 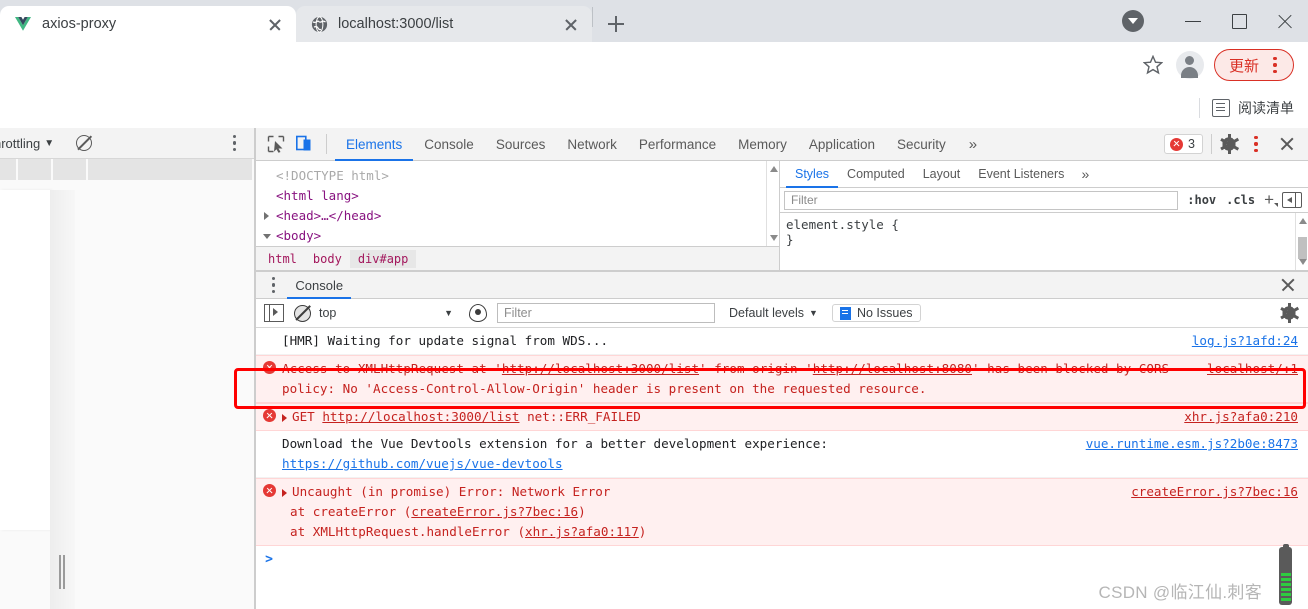 I want to click on console-filter-input: Filter, so click(x=606, y=313).